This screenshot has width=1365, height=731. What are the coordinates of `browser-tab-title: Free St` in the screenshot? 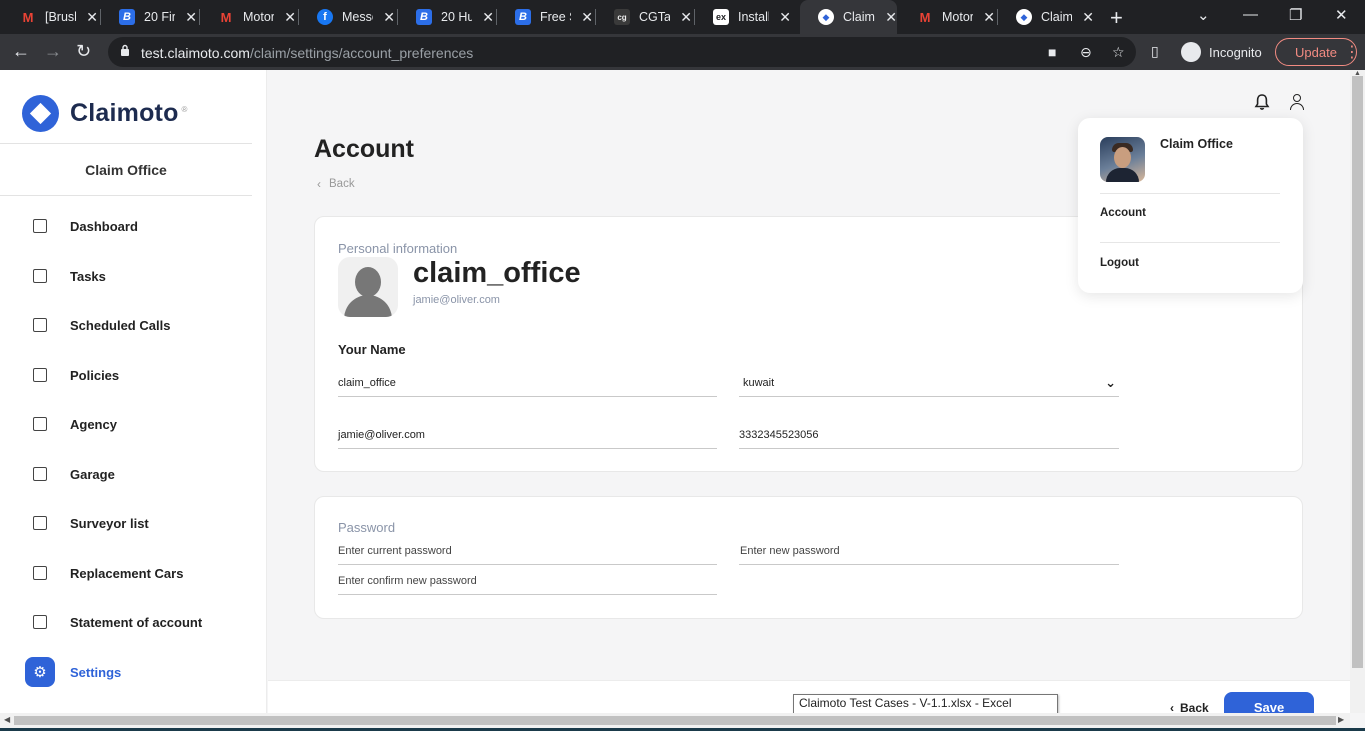 It's located at (555, 17).